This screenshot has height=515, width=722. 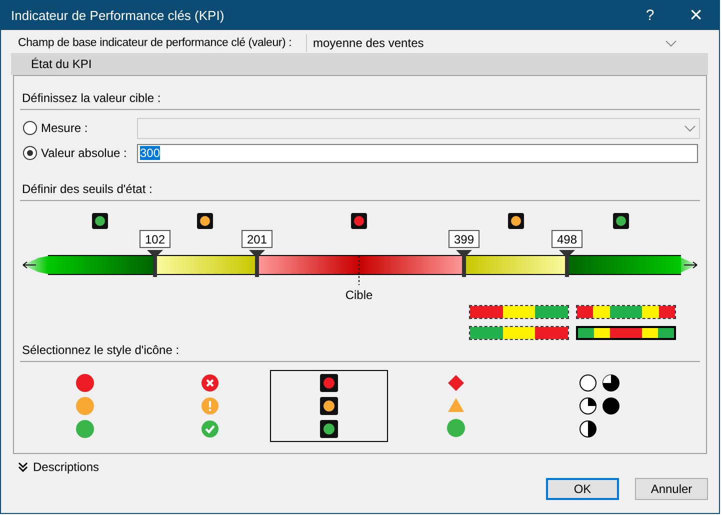 I want to click on close-button: ×, so click(x=696, y=15).